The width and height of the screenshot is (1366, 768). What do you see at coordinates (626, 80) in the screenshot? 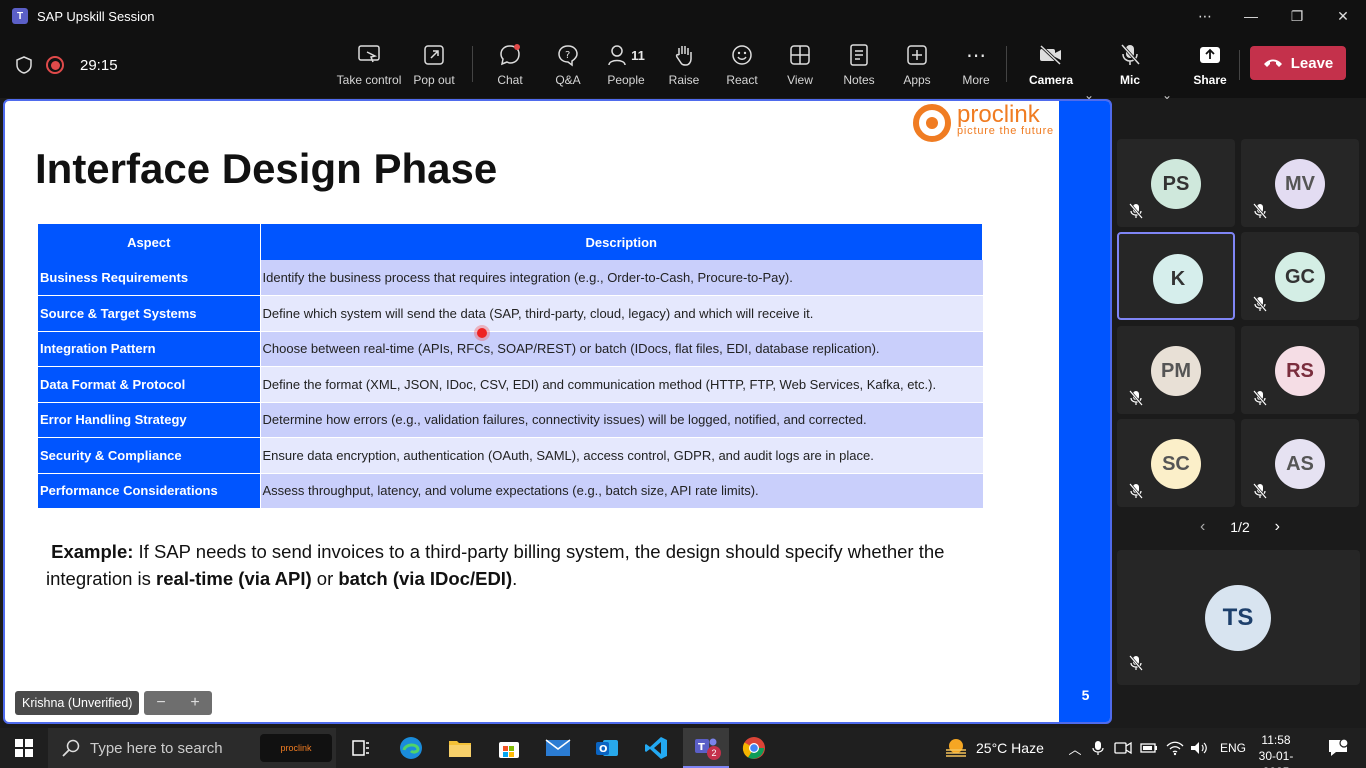
I see `people-label: People` at bounding box center [626, 80].